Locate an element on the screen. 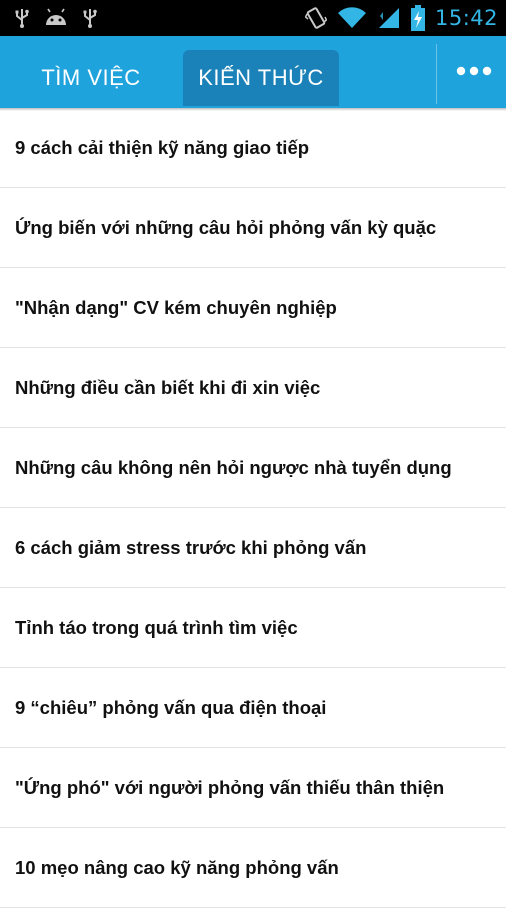 The height and width of the screenshot is (908, 506). list-item: "Nhận dạng" CV kém chuyên nghiệp is located at coordinates (253, 308).